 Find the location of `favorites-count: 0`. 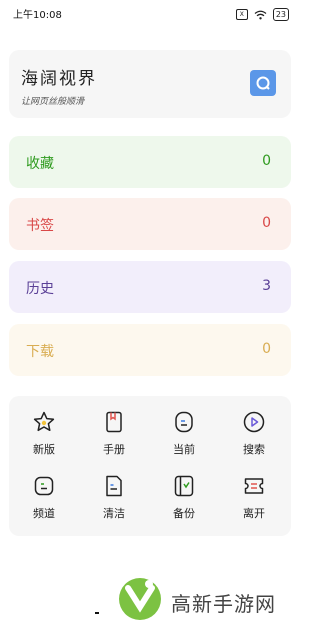

favorites-count: 0 is located at coordinates (266, 161).